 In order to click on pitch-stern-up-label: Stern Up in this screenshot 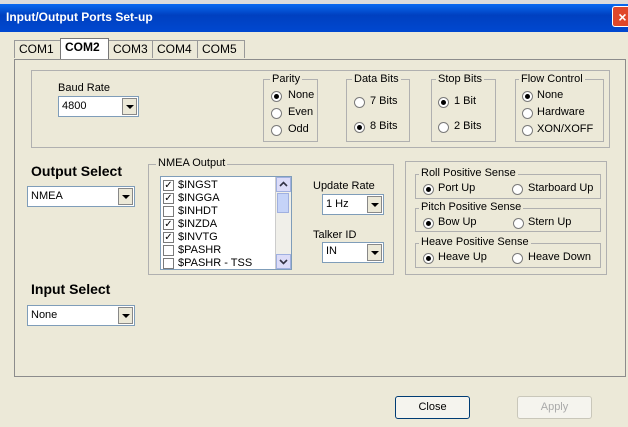, I will do `click(550, 222)`.